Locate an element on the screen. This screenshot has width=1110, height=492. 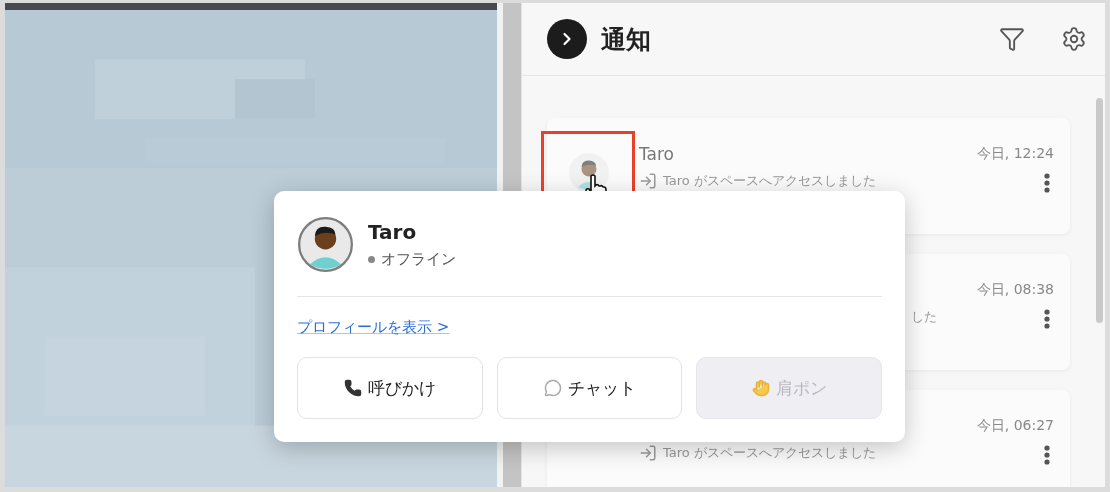
notification-message: した is located at coordinates (924, 317).